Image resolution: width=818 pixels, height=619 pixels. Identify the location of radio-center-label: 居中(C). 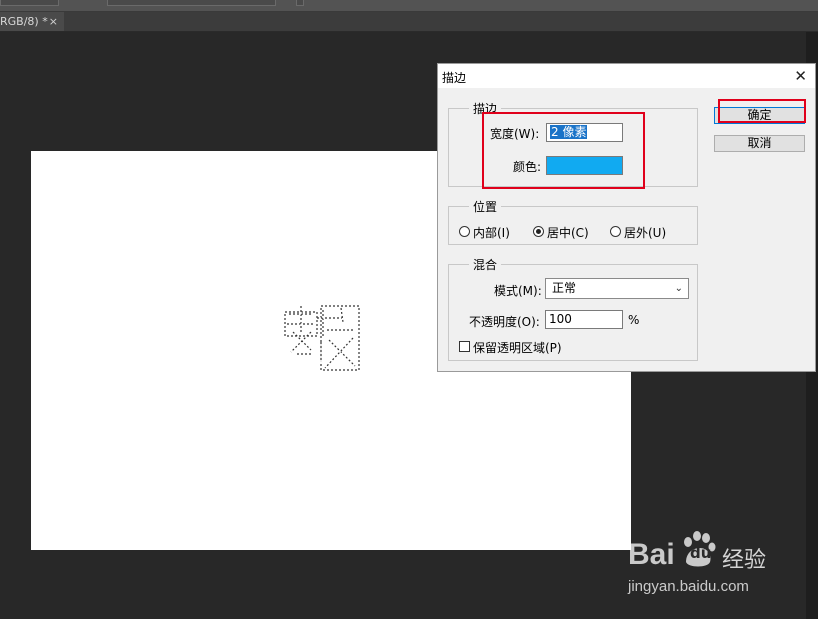
(568, 233).